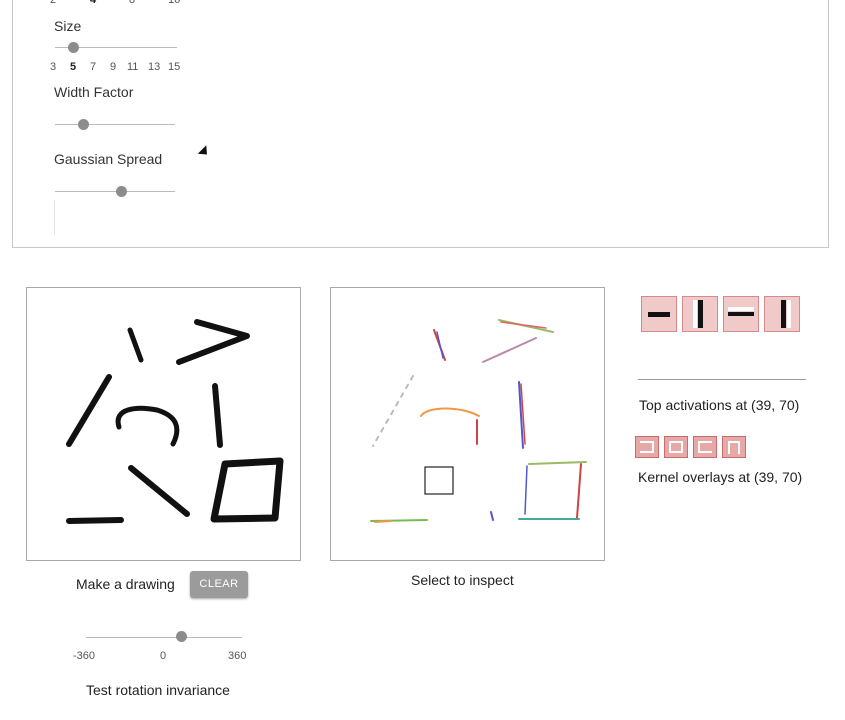  Describe the element at coordinates (719, 405) in the screenshot. I see `top-activations-label: Top activations at (39, 70)` at that location.